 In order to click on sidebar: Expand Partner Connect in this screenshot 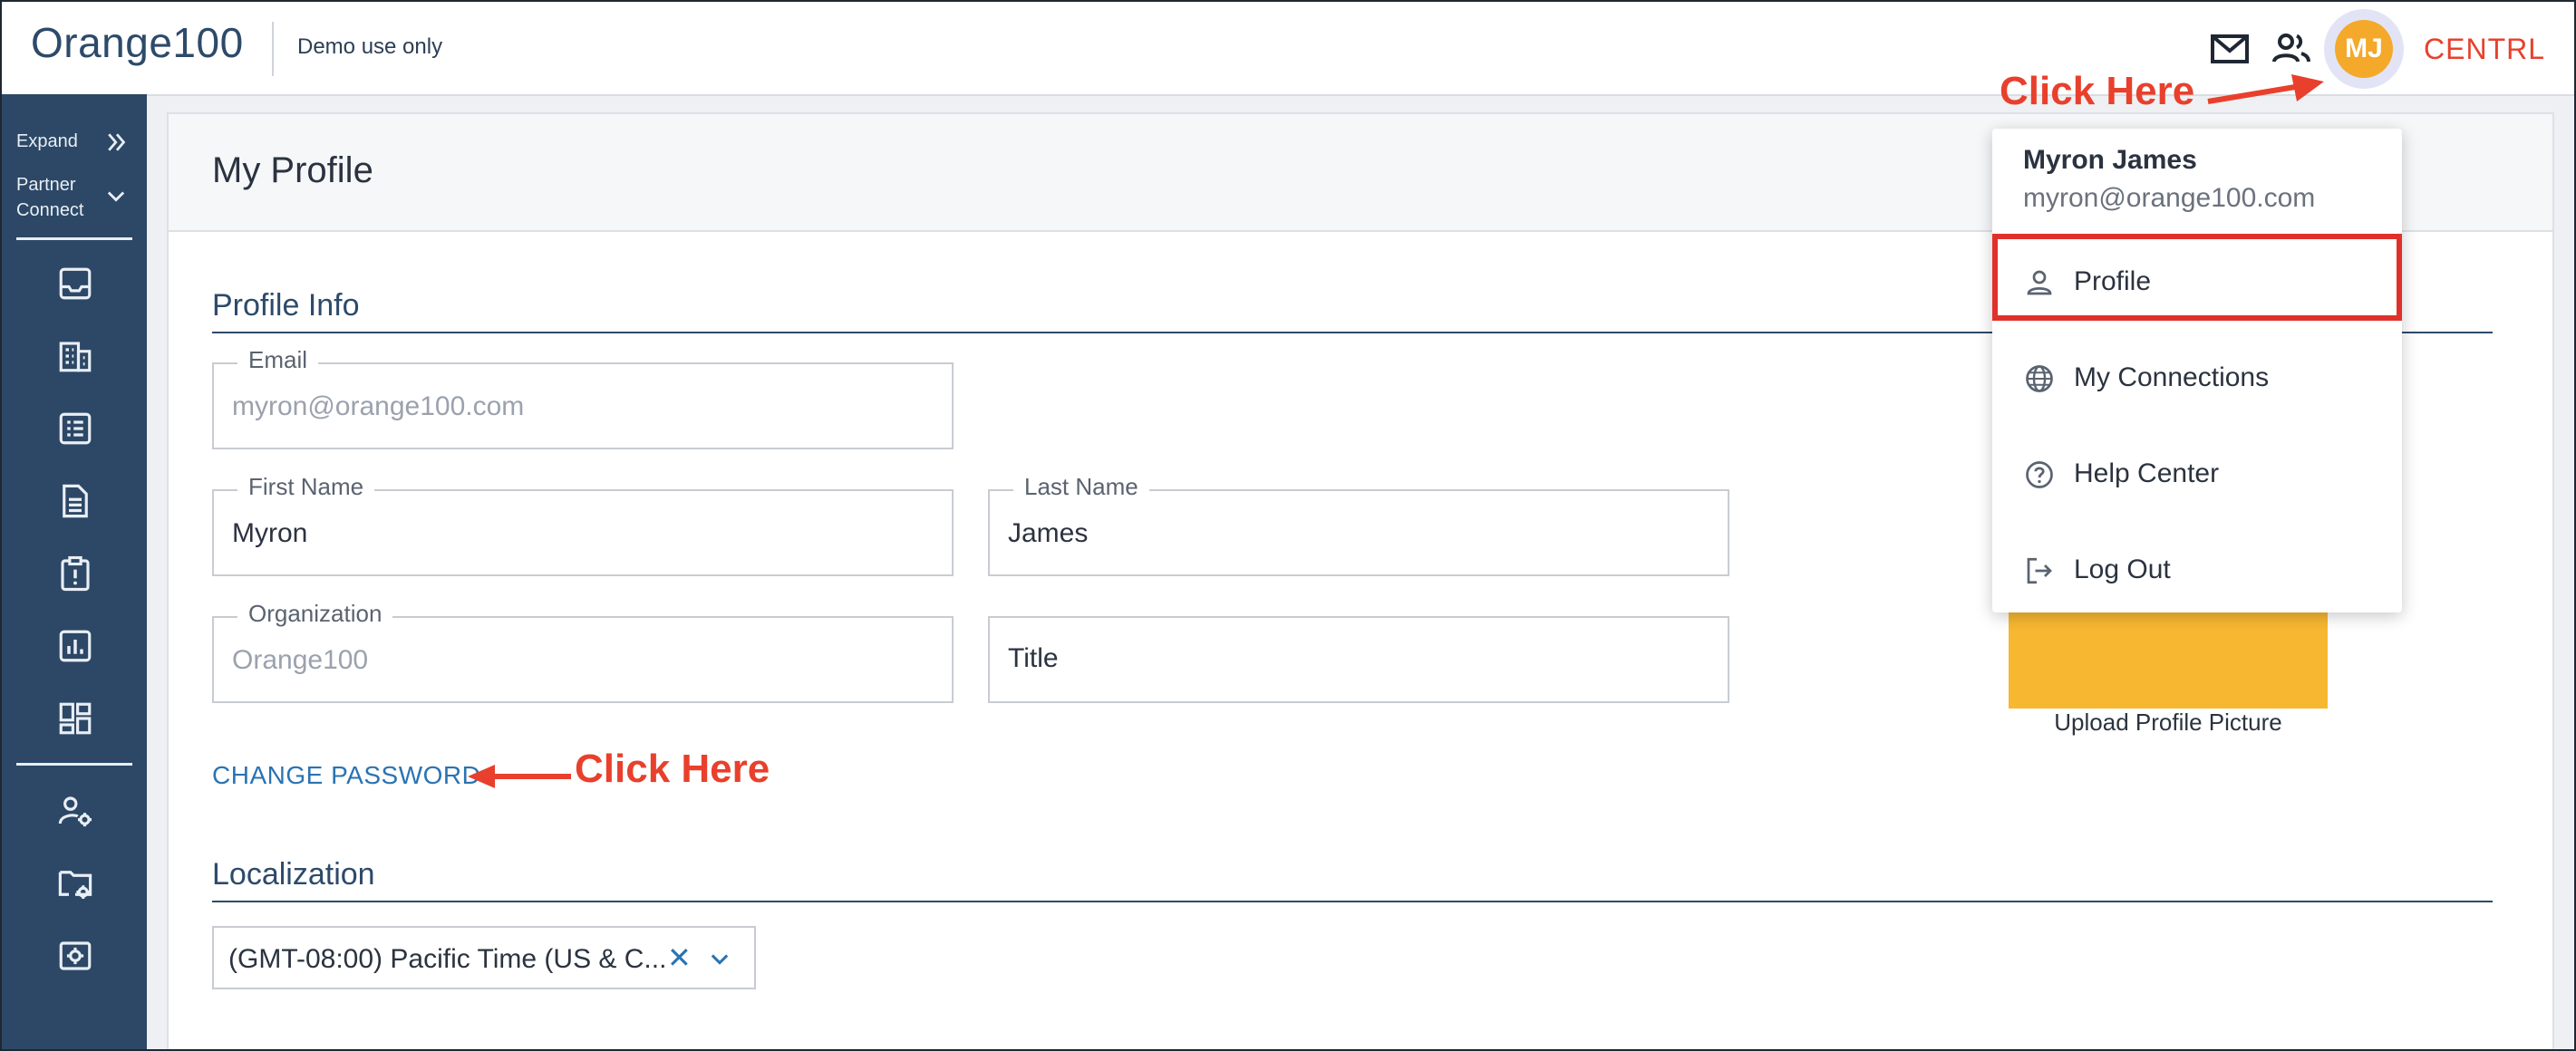, I will do `click(74, 571)`.